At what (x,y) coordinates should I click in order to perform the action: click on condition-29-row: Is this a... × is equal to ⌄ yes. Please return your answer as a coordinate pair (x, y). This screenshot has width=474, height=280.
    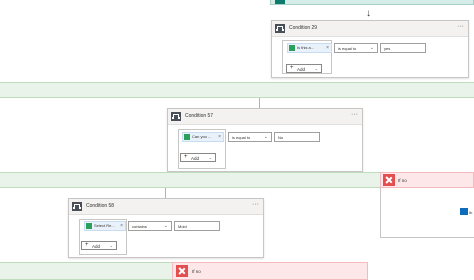
    Looking at the image, I should click on (367, 48).